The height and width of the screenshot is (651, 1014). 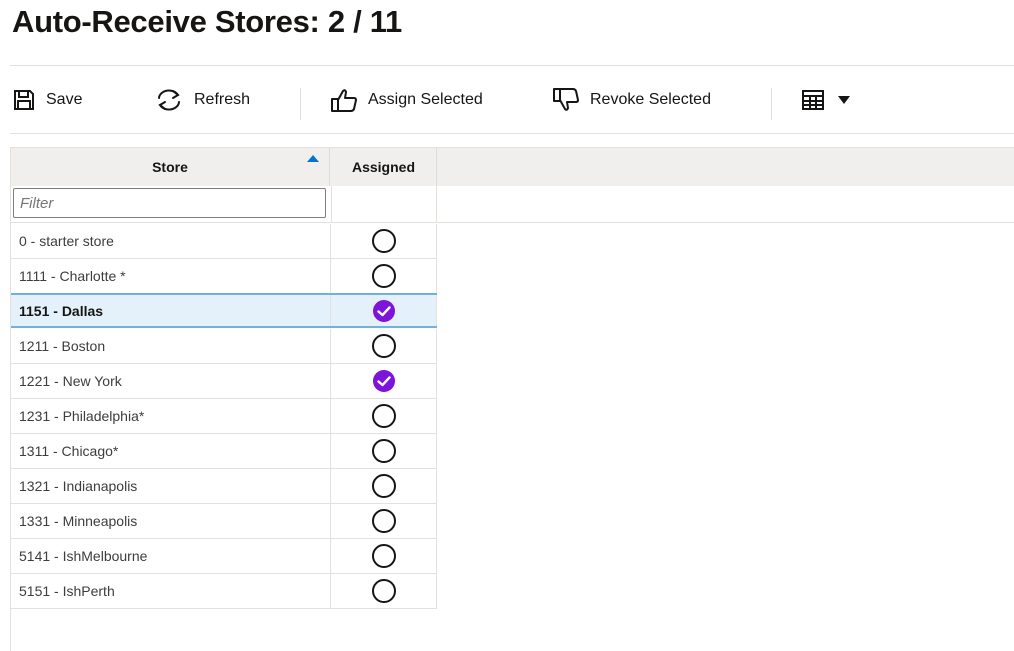 What do you see at coordinates (425, 99) in the screenshot?
I see `assign-selected-label: Assign Selected` at bounding box center [425, 99].